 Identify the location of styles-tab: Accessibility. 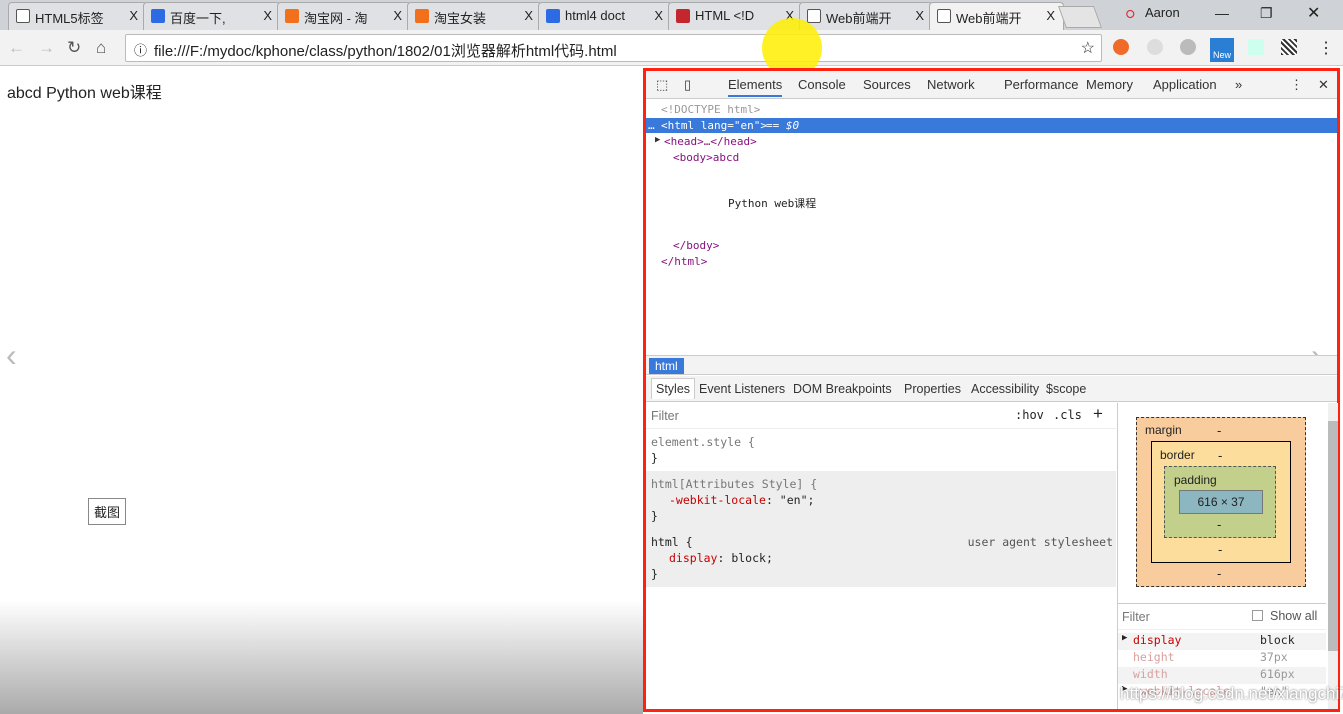
(1005, 389).